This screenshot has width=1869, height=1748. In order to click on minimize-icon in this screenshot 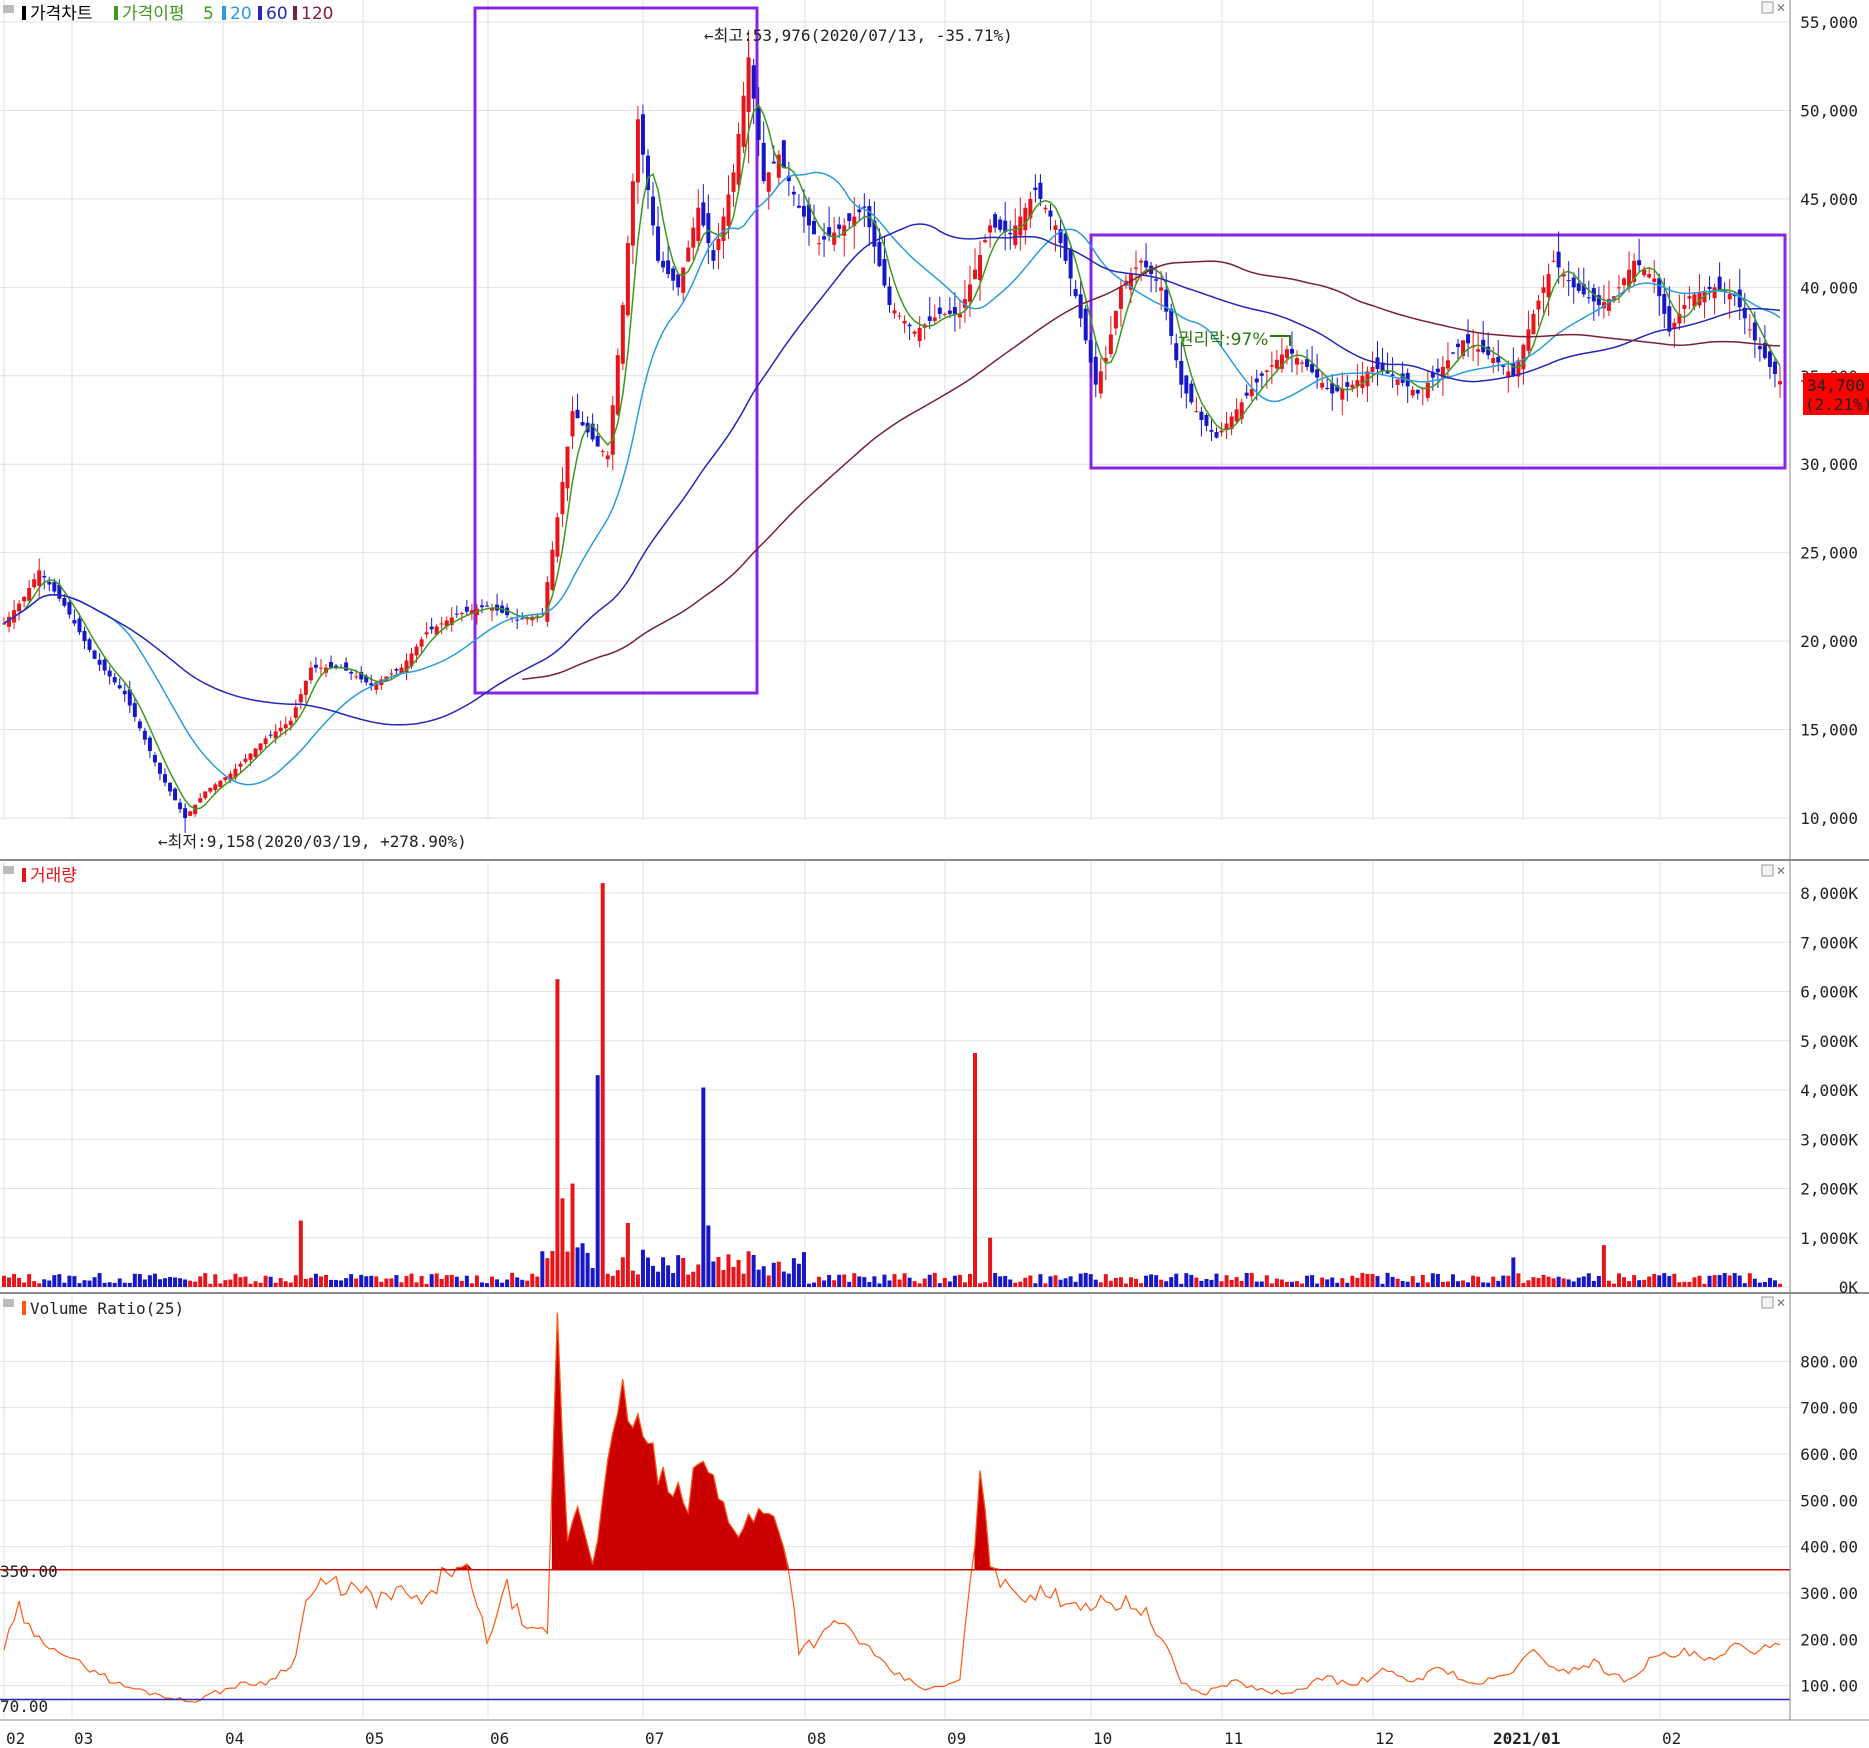, I will do `click(1767, 7)`.